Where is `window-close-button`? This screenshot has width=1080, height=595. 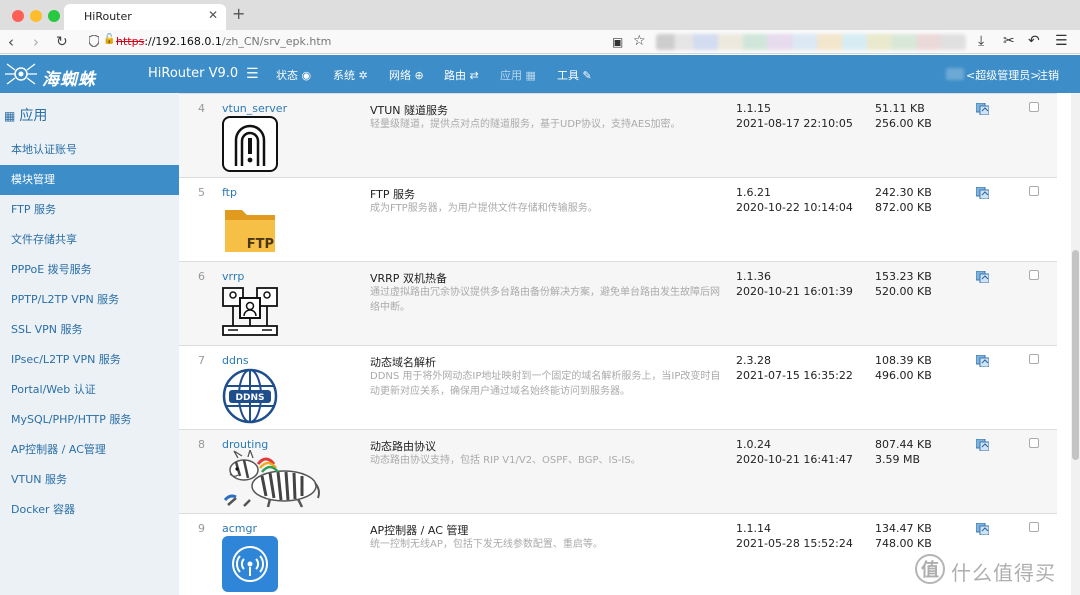
window-close-button is located at coordinates (18, 16).